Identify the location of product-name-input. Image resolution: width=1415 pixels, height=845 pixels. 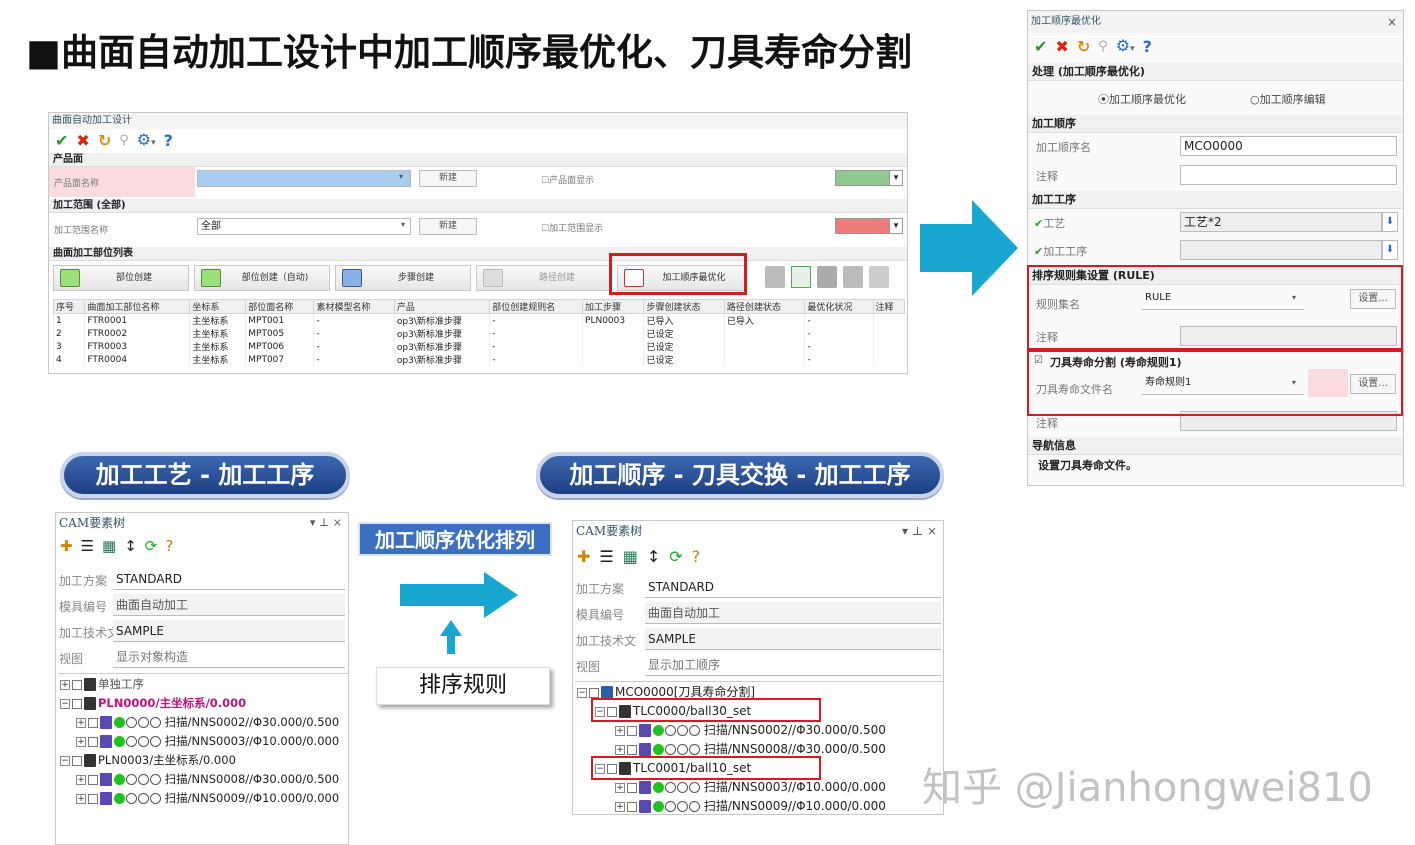
(304, 178).